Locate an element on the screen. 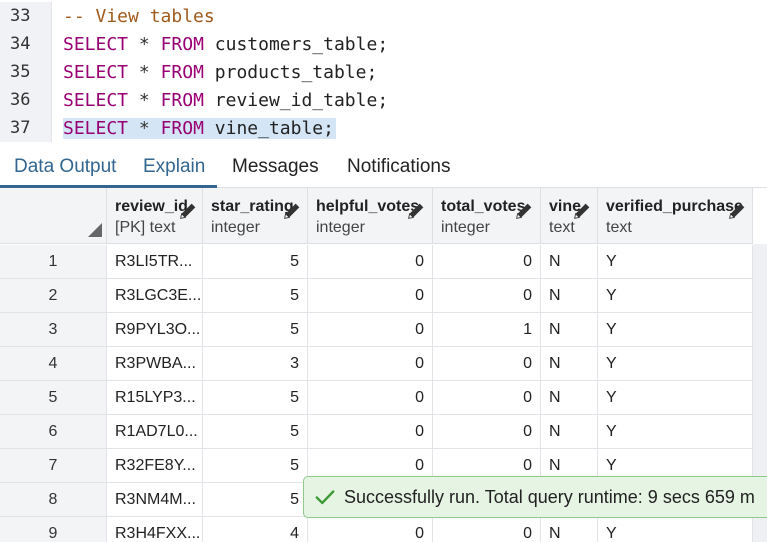 Image resolution: width=767 pixels, height=542 pixels. row-number: 3 is located at coordinates (53, 330).